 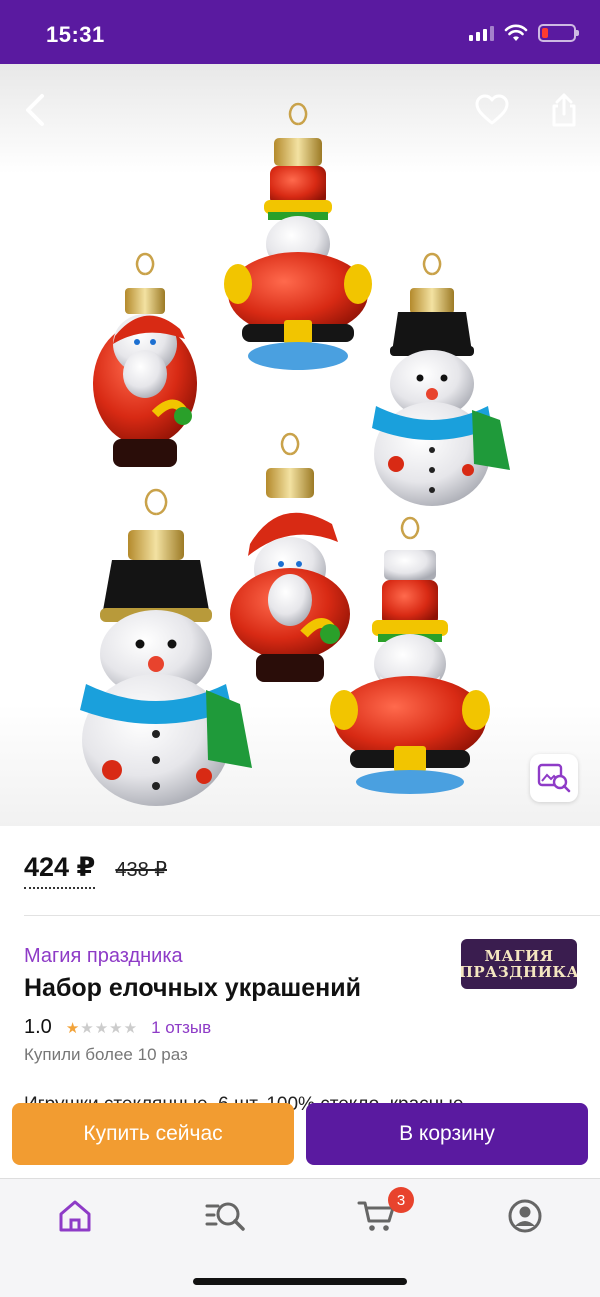 I want to click on share-icon, so click(x=564, y=110).